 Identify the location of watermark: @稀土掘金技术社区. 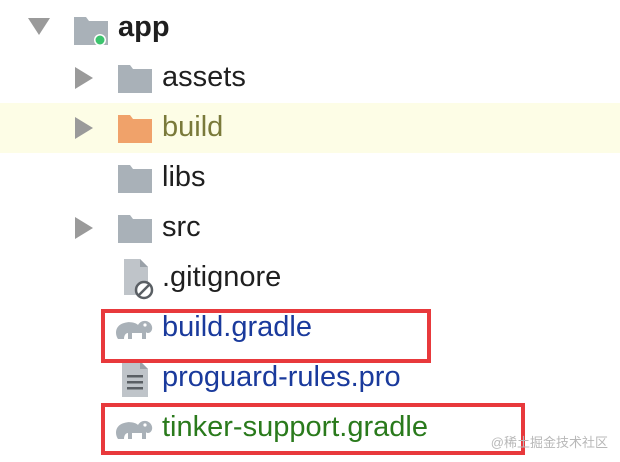
(549, 442).